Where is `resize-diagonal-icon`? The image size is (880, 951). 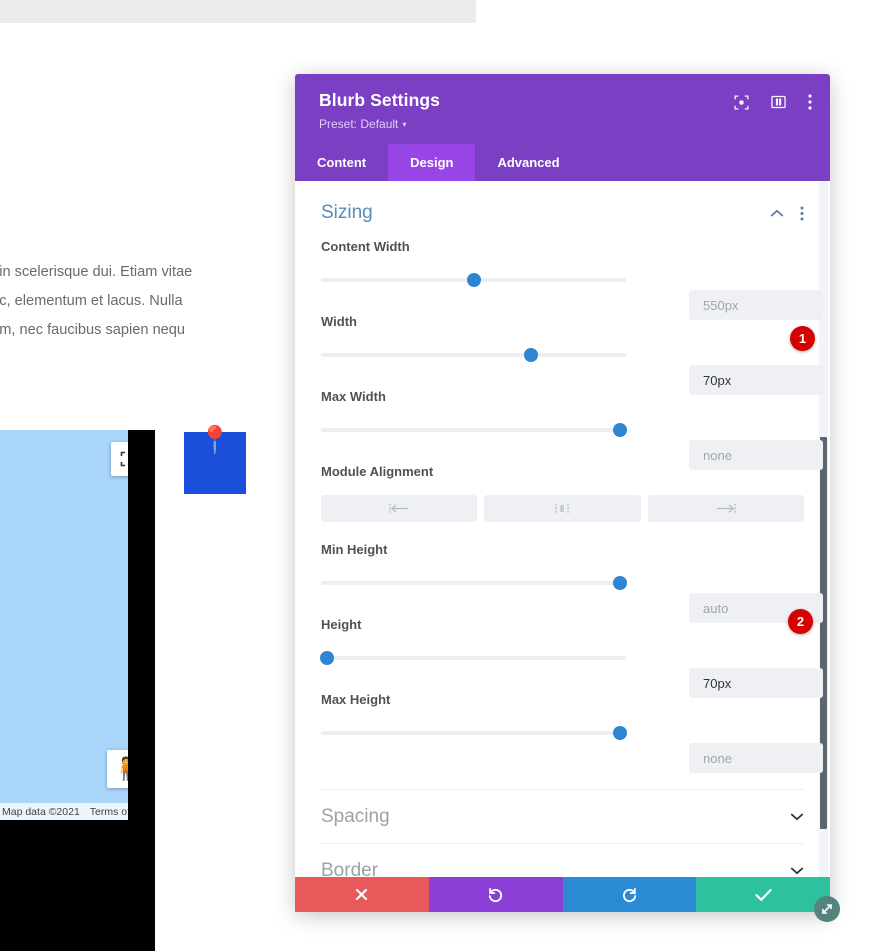 resize-diagonal-icon is located at coordinates (827, 909).